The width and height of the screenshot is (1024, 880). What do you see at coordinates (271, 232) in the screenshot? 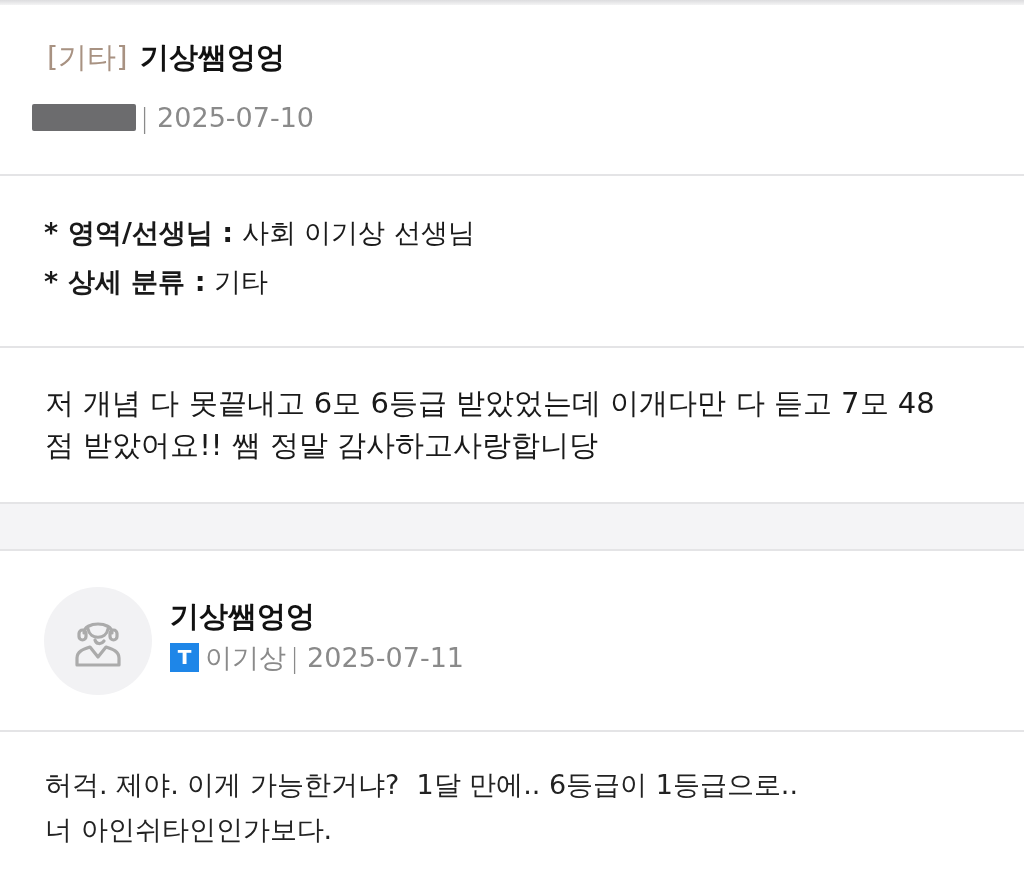
I see `detail-text: 영역/선생님 : 사회 이기상 선생님` at bounding box center [271, 232].